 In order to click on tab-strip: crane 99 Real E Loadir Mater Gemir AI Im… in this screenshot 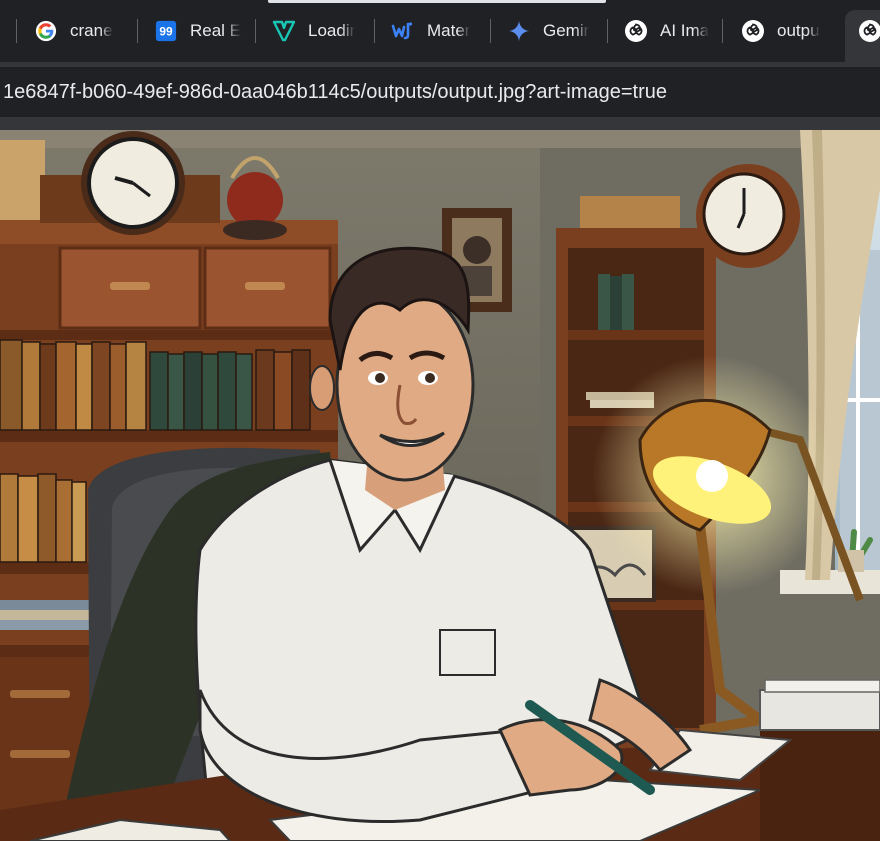, I will do `click(440, 31)`.